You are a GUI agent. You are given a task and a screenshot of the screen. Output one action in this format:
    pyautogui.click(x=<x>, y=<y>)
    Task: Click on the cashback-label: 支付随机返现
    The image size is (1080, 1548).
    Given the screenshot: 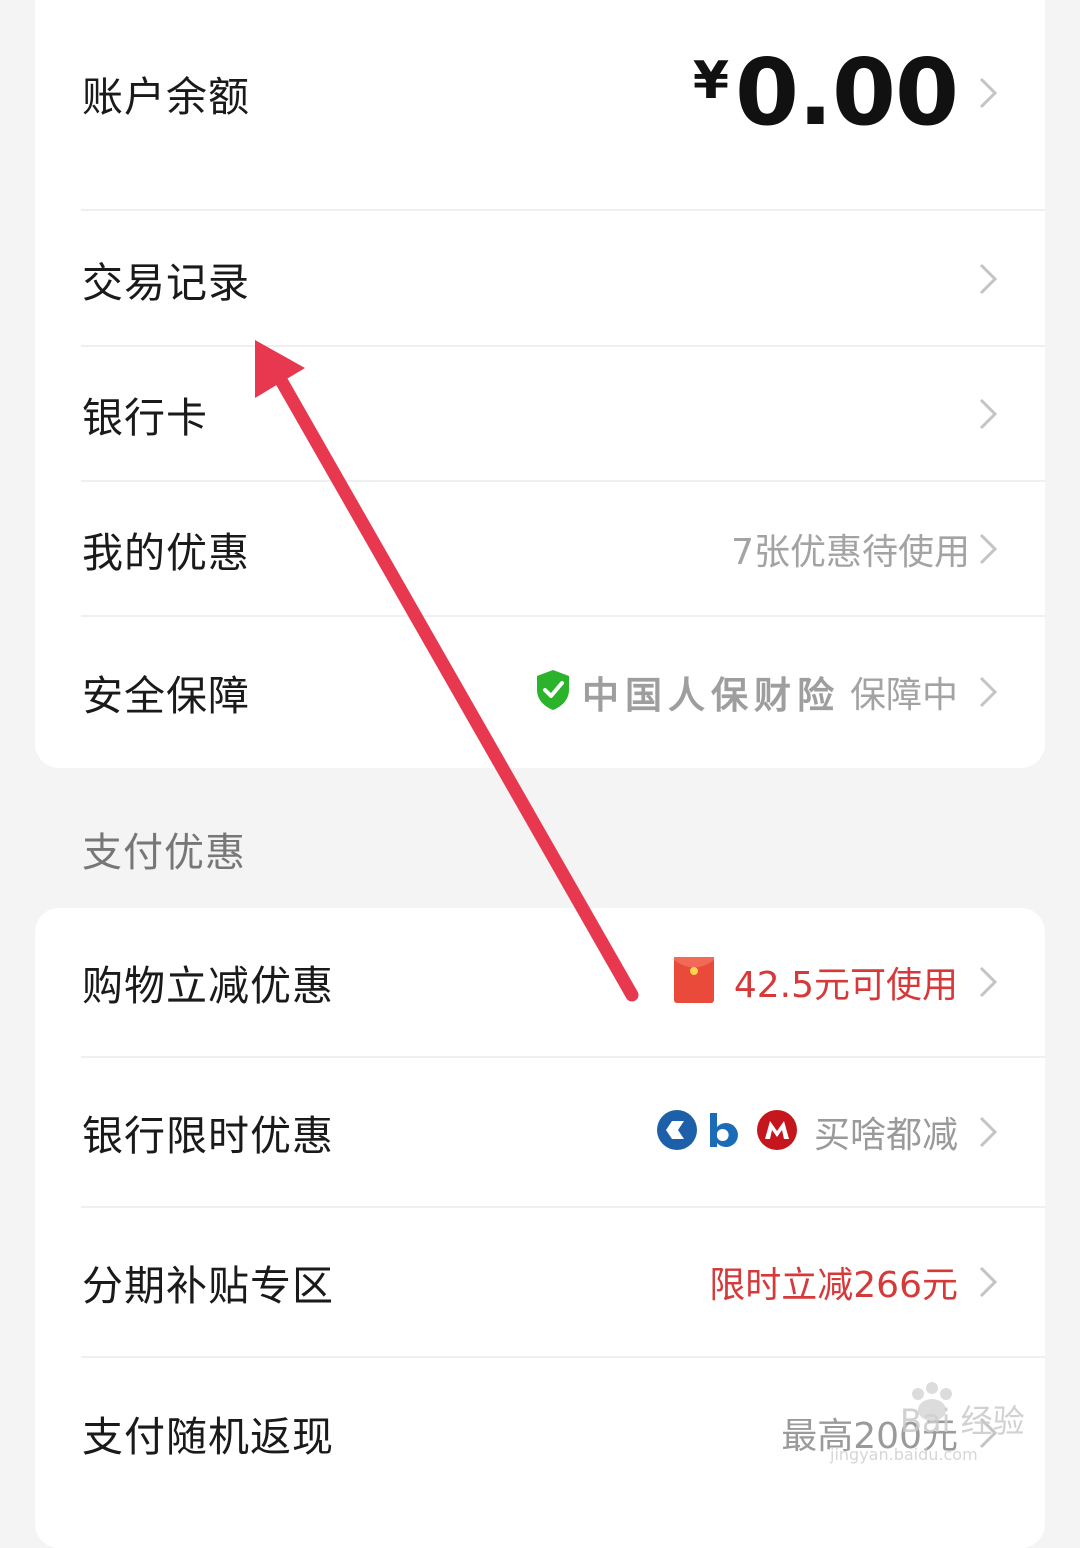 What is the action you would take?
    pyautogui.click(x=208, y=1437)
    